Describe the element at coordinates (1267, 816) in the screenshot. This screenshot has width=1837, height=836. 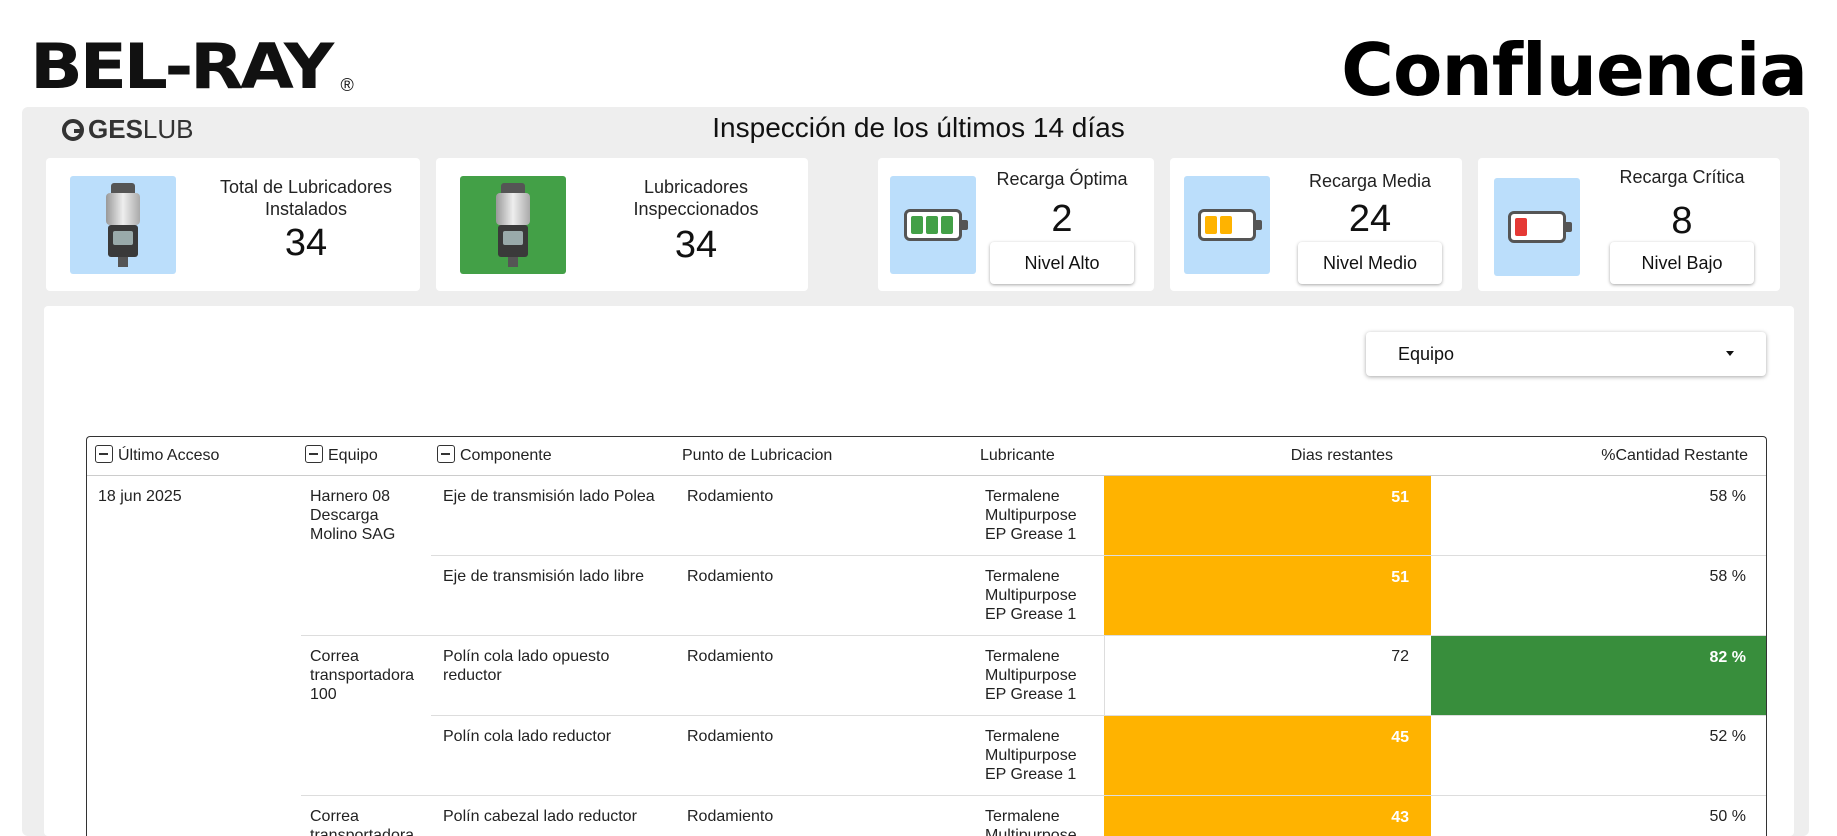
I see `cell-dias: 43` at that location.